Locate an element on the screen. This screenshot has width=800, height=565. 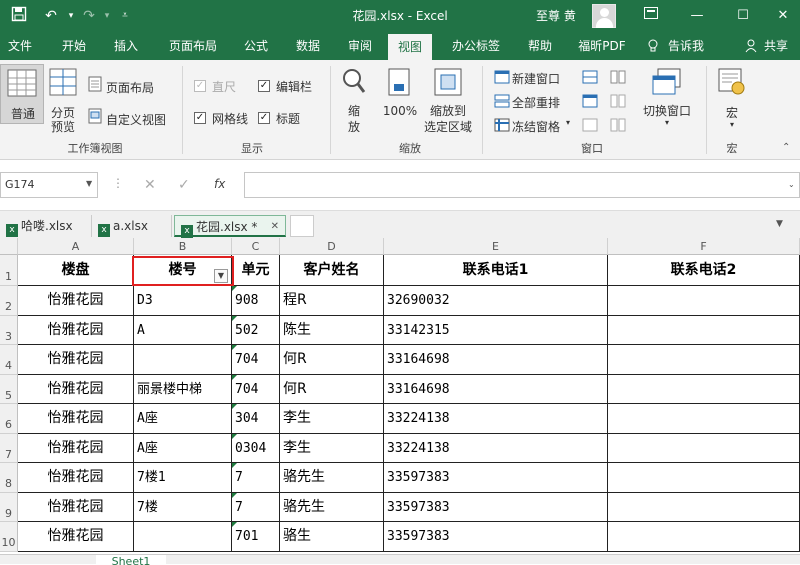
row-header: 8 is located at coordinates (9, 478).